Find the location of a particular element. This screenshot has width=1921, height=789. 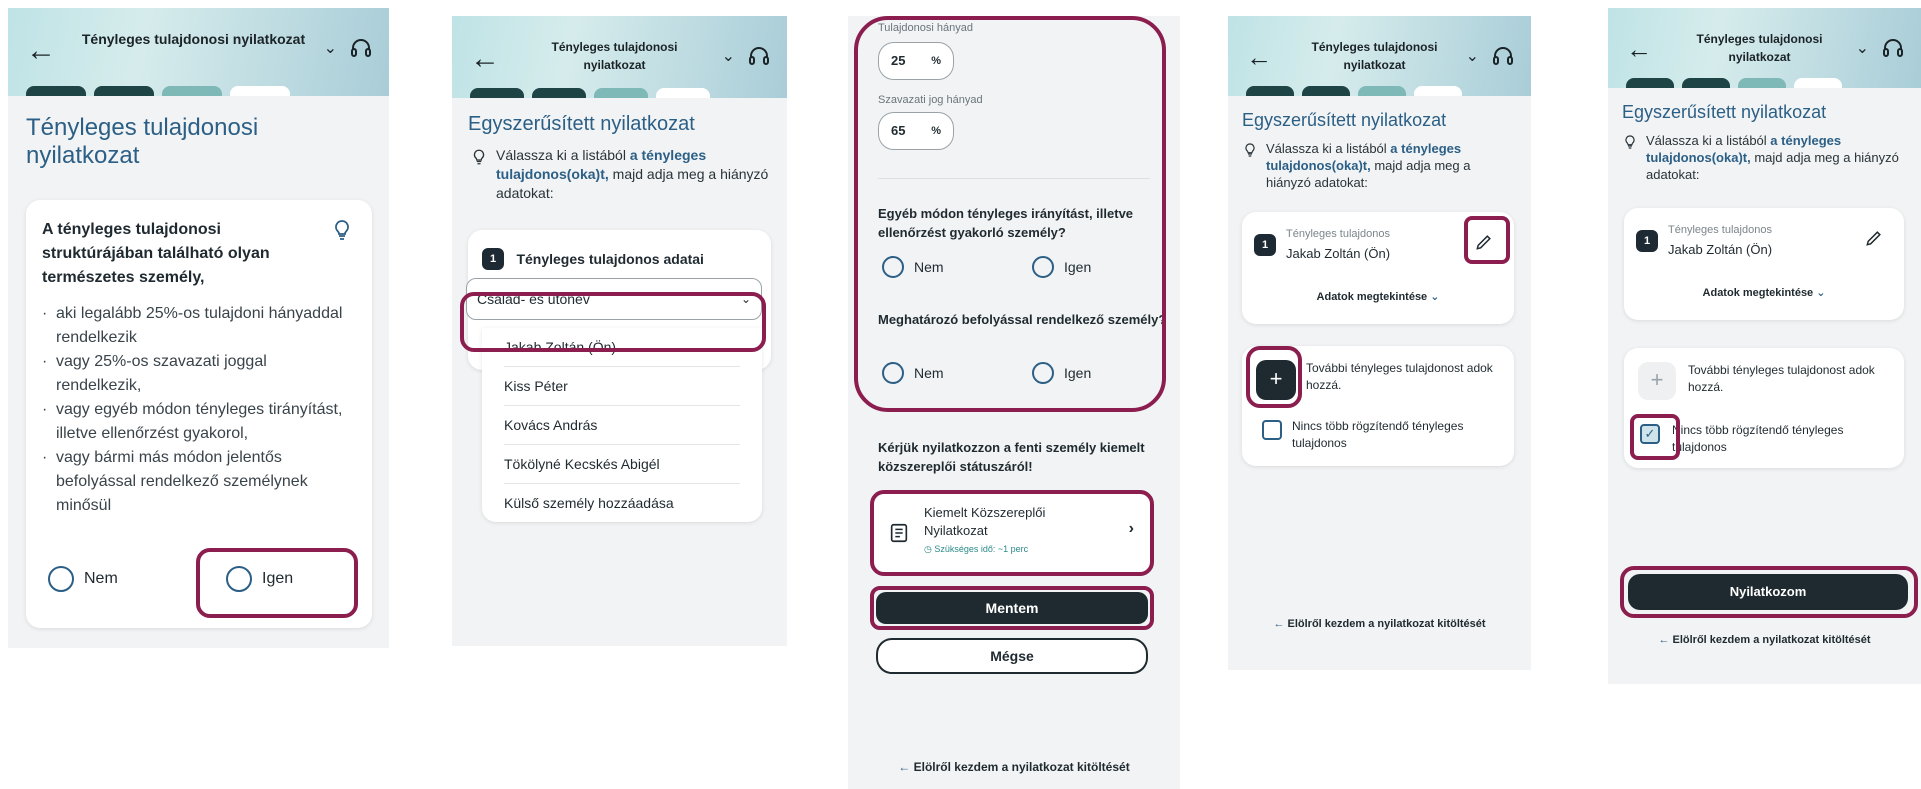

list-item: Külső személy hozzáadása is located at coordinates (622, 503).